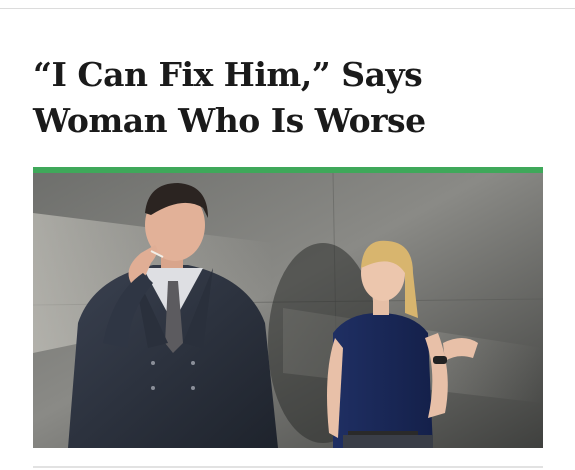 The image size is (575, 470). Describe the element at coordinates (228, 74) in the screenshot. I see `headline-line-1: “I Can Fix Him,” Says` at that location.